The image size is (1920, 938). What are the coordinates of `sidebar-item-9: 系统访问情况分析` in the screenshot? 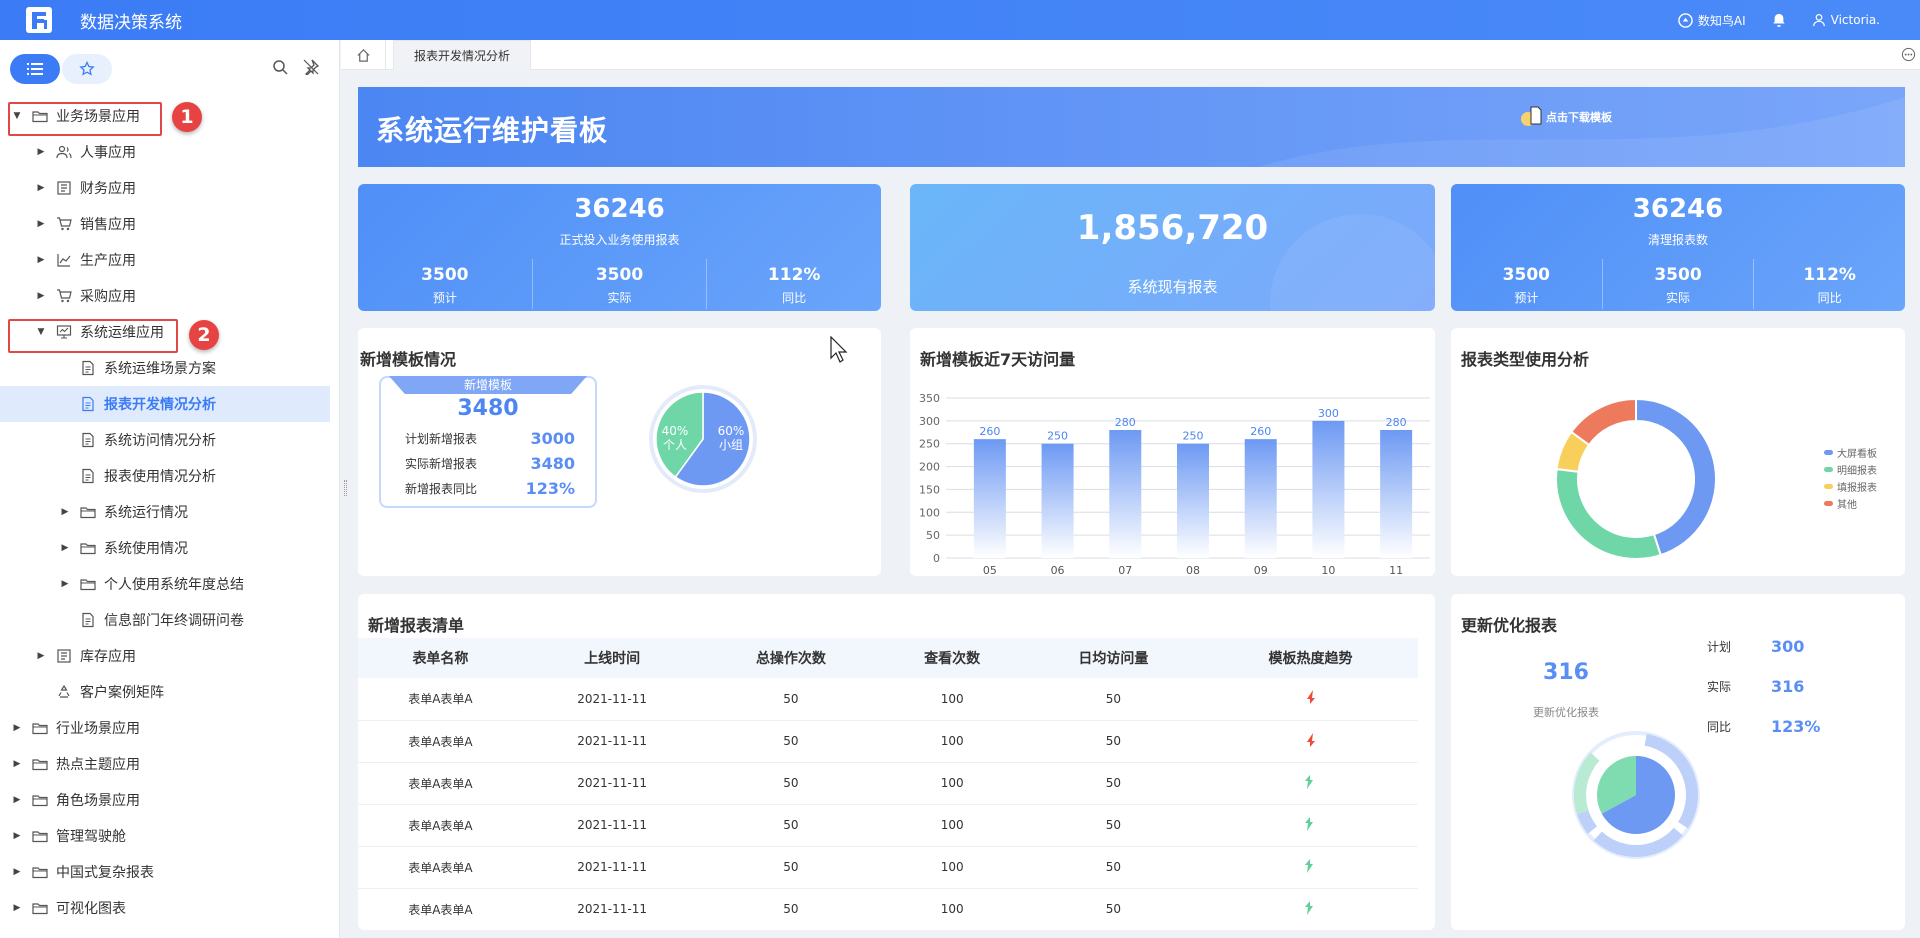 It's located at (165, 440).